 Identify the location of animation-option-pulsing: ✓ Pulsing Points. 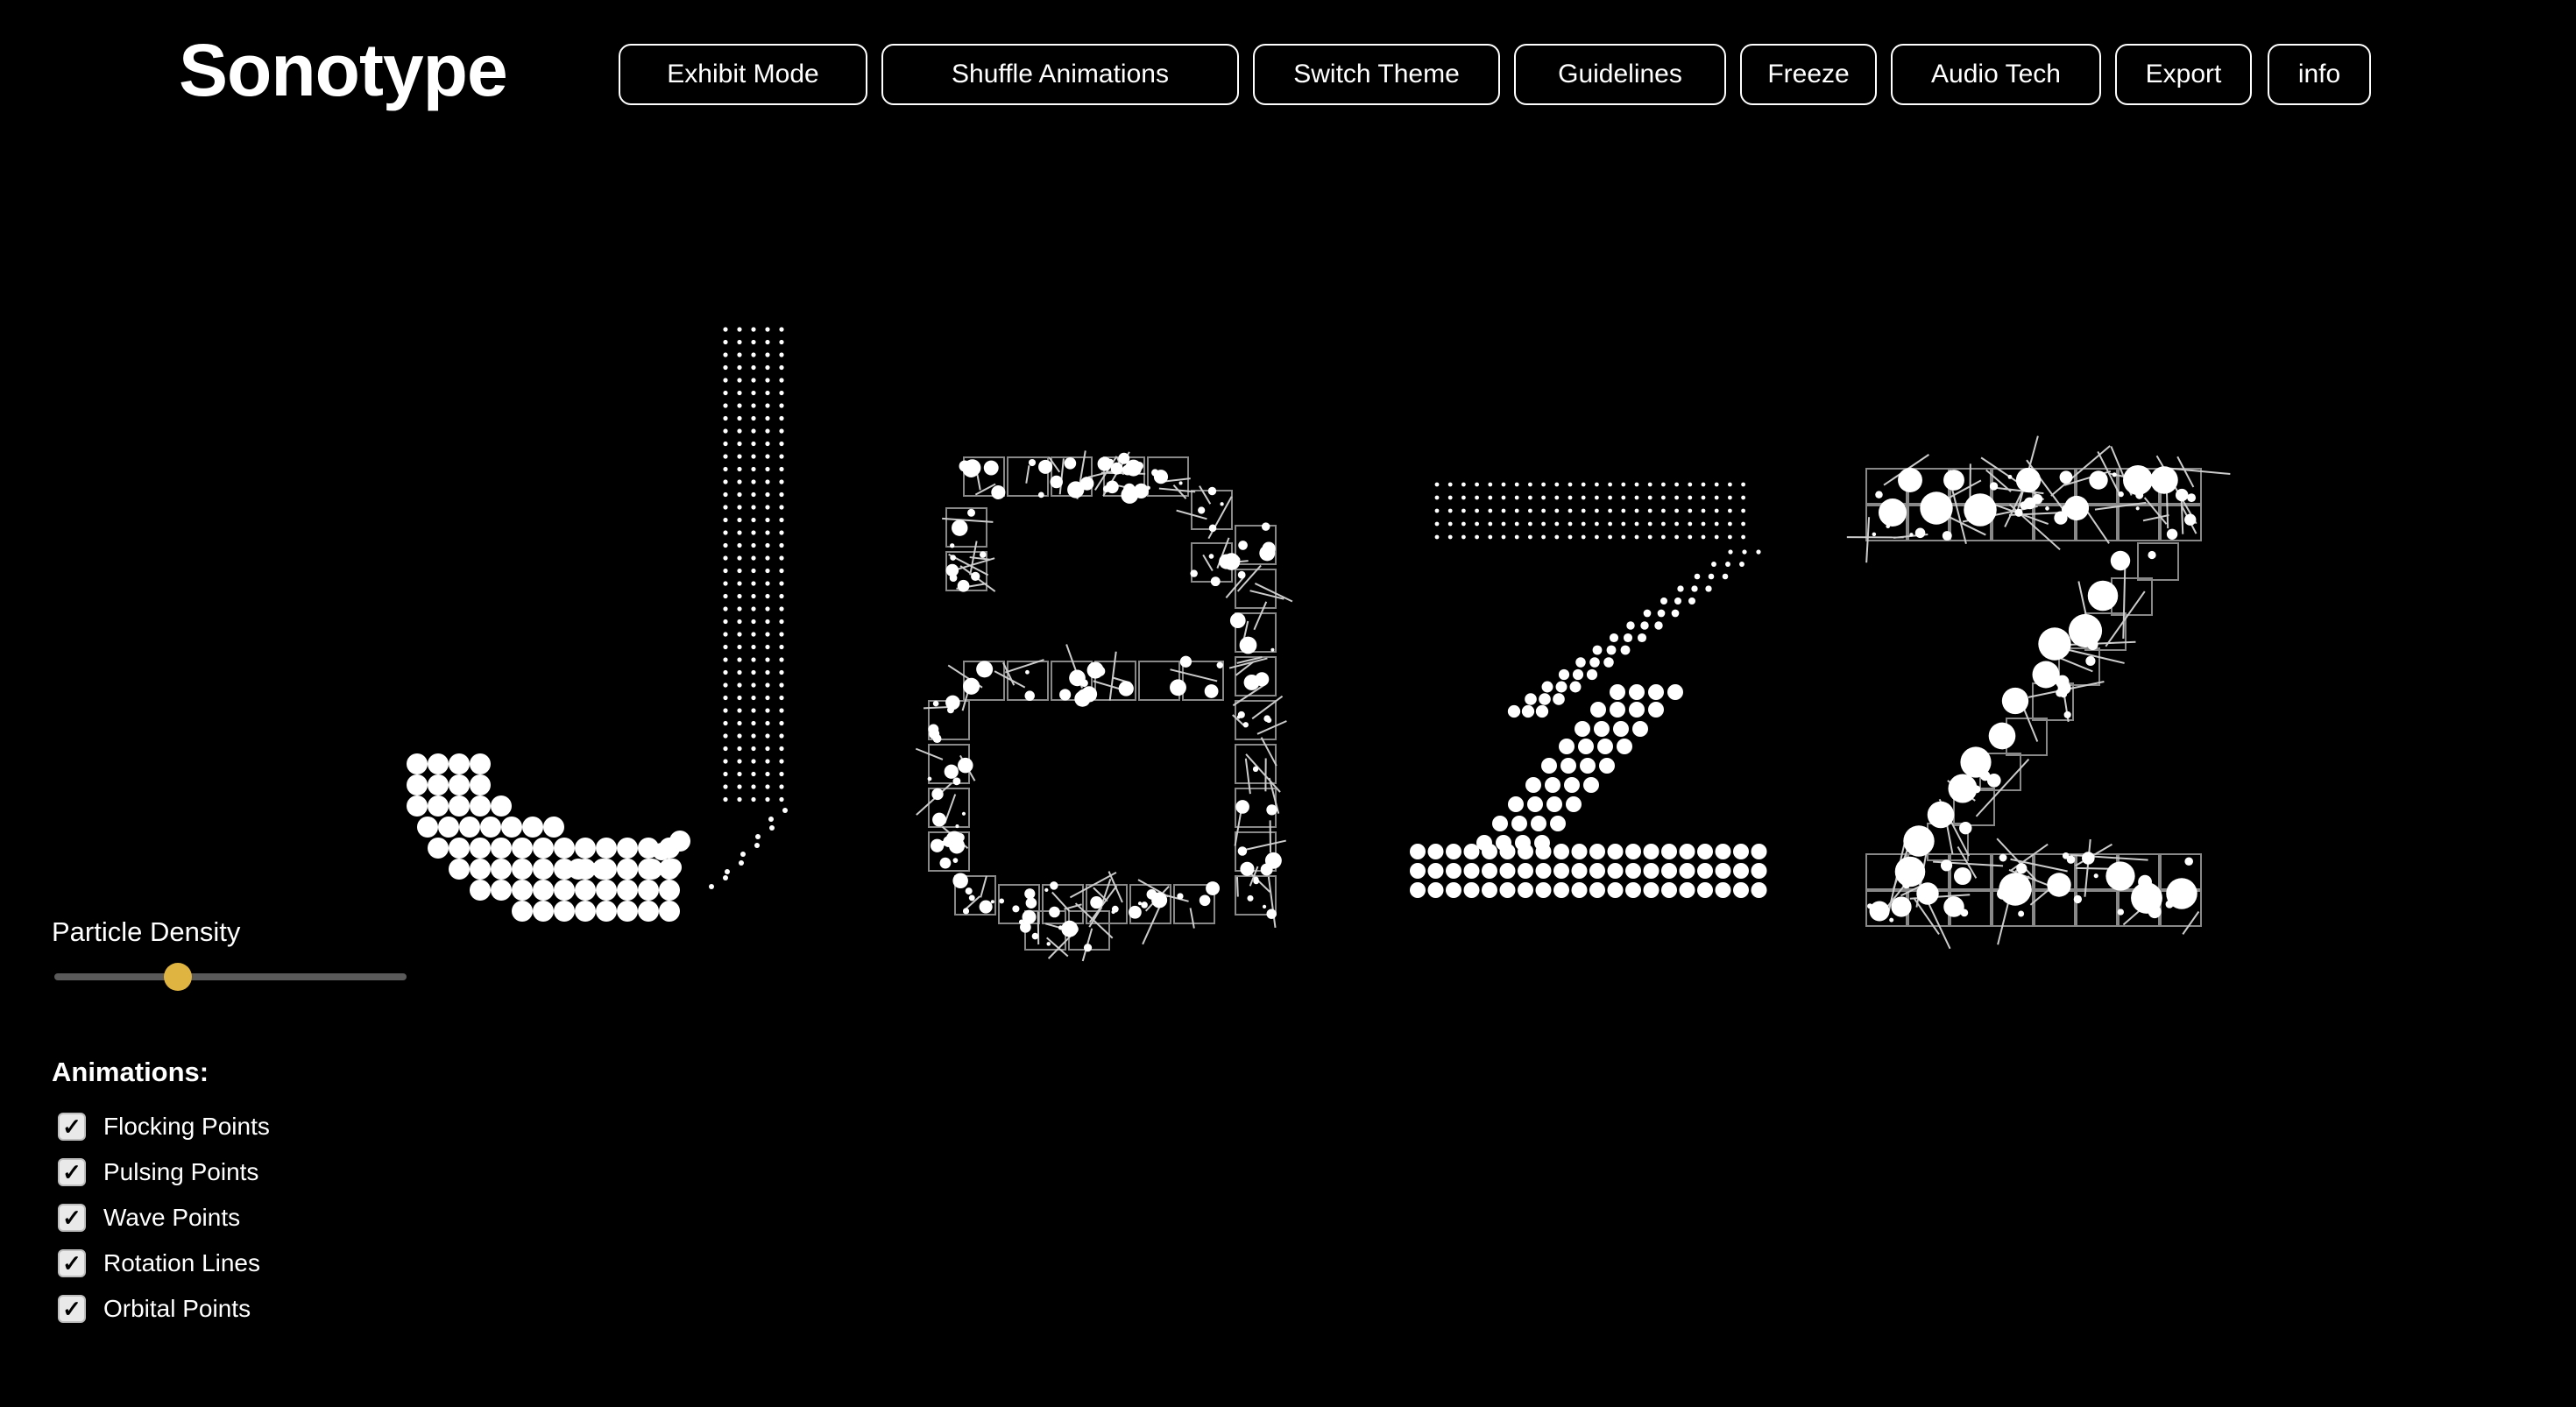
(158, 1172).